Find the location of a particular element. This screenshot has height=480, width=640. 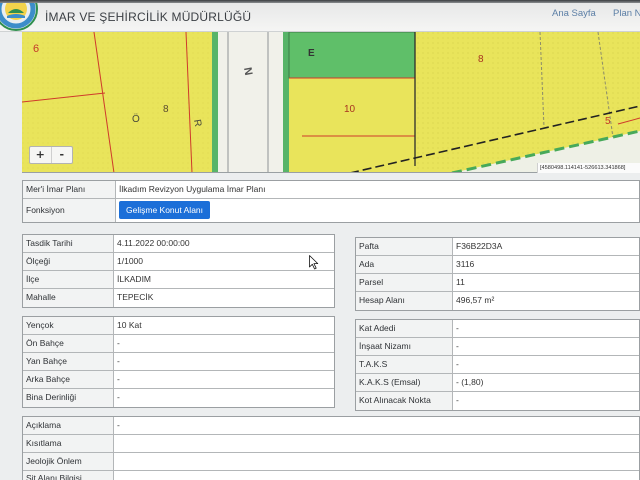

row-value: 496,57 m² is located at coordinates (546, 301).